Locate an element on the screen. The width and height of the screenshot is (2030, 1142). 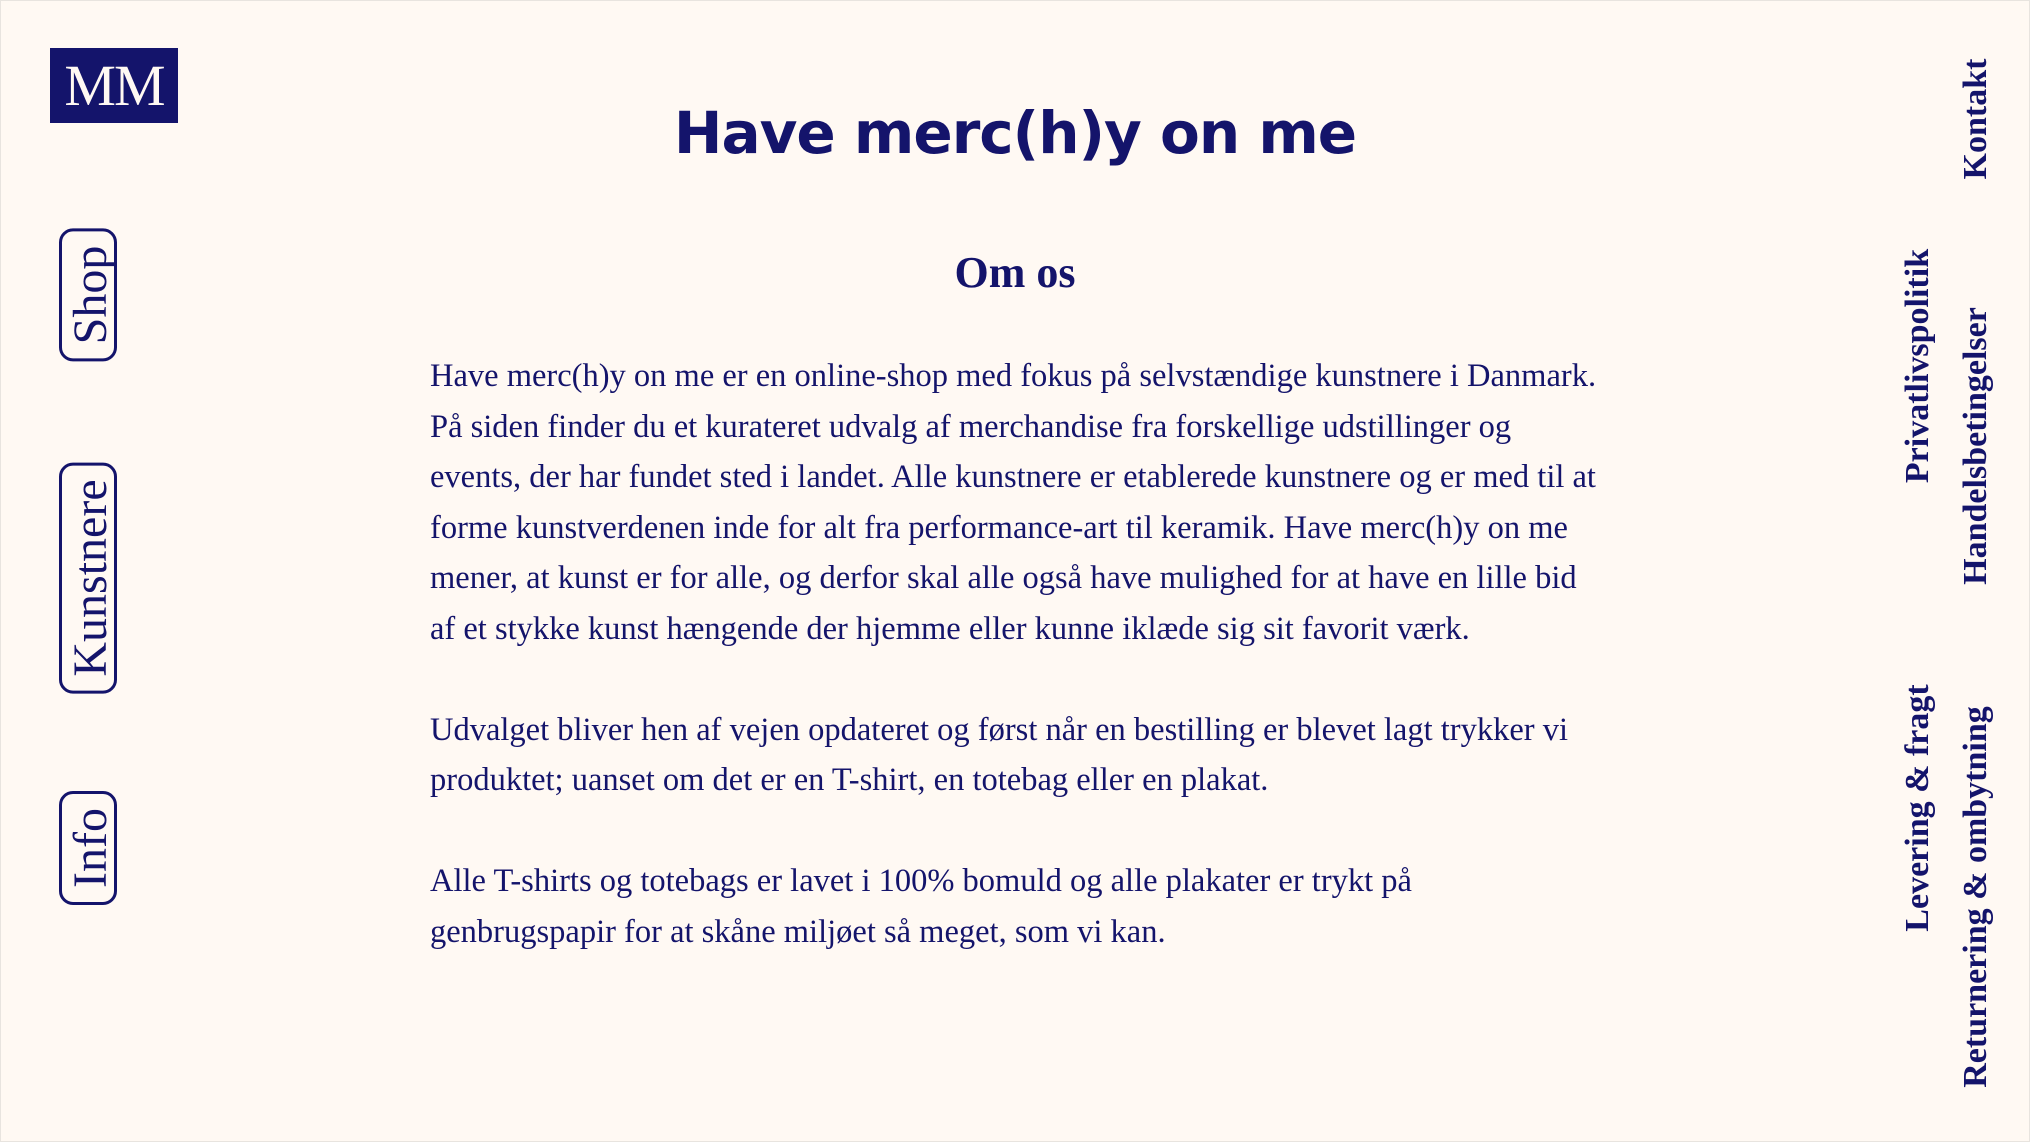
about-heading: Om os is located at coordinates (1015, 272).